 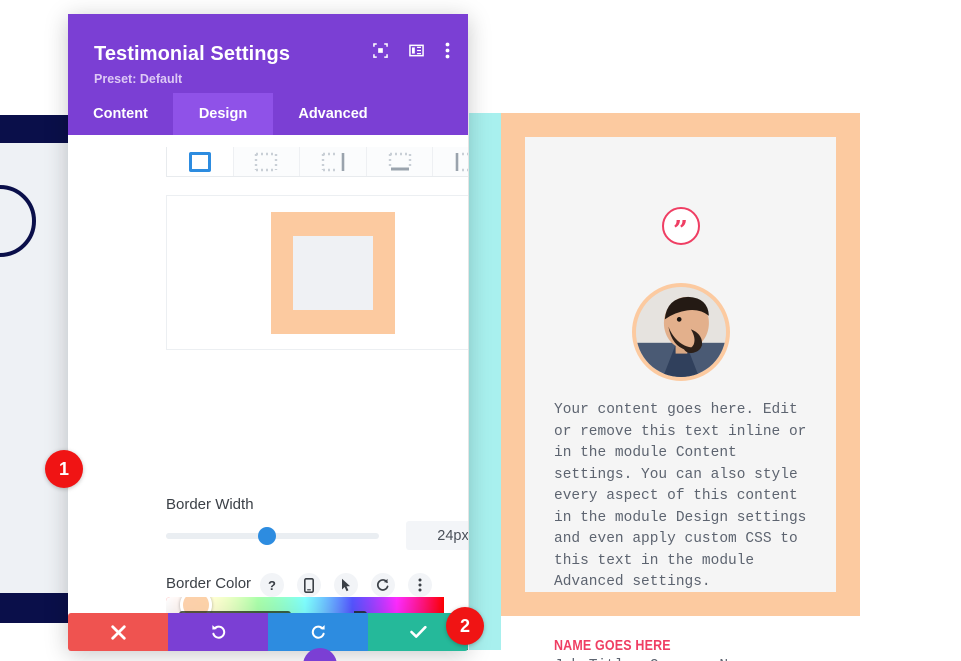 I want to click on border-preview-inner, so click(x=333, y=272).